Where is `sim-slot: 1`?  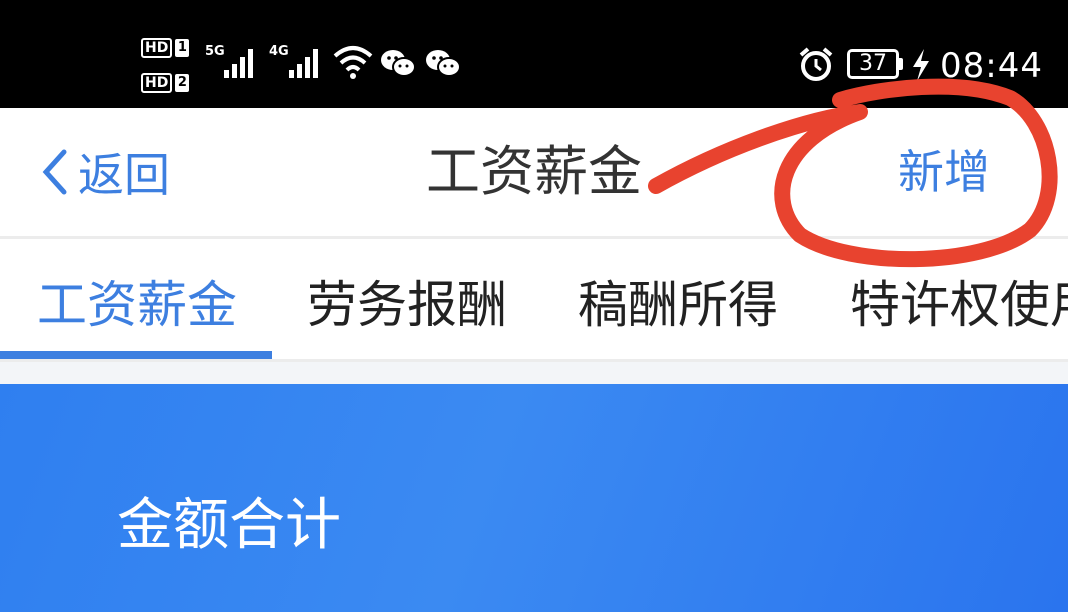
sim-slot: 1 is located at coordinates (182, 47).